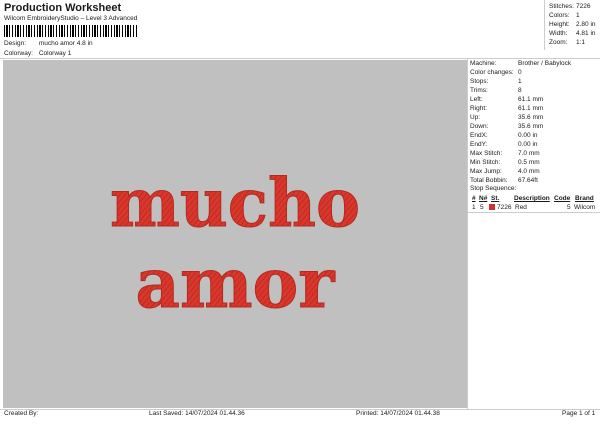  I want to click on height-label: Height:, so click(559, 24).